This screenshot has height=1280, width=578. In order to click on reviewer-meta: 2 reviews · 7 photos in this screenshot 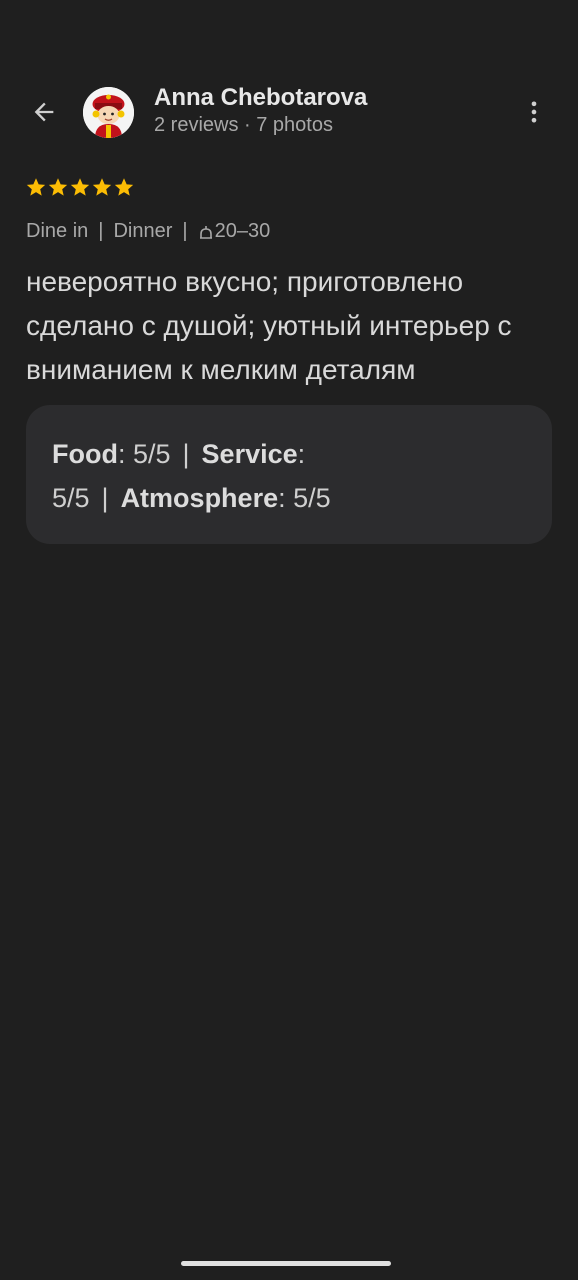, I will do `click(243, 125)`.